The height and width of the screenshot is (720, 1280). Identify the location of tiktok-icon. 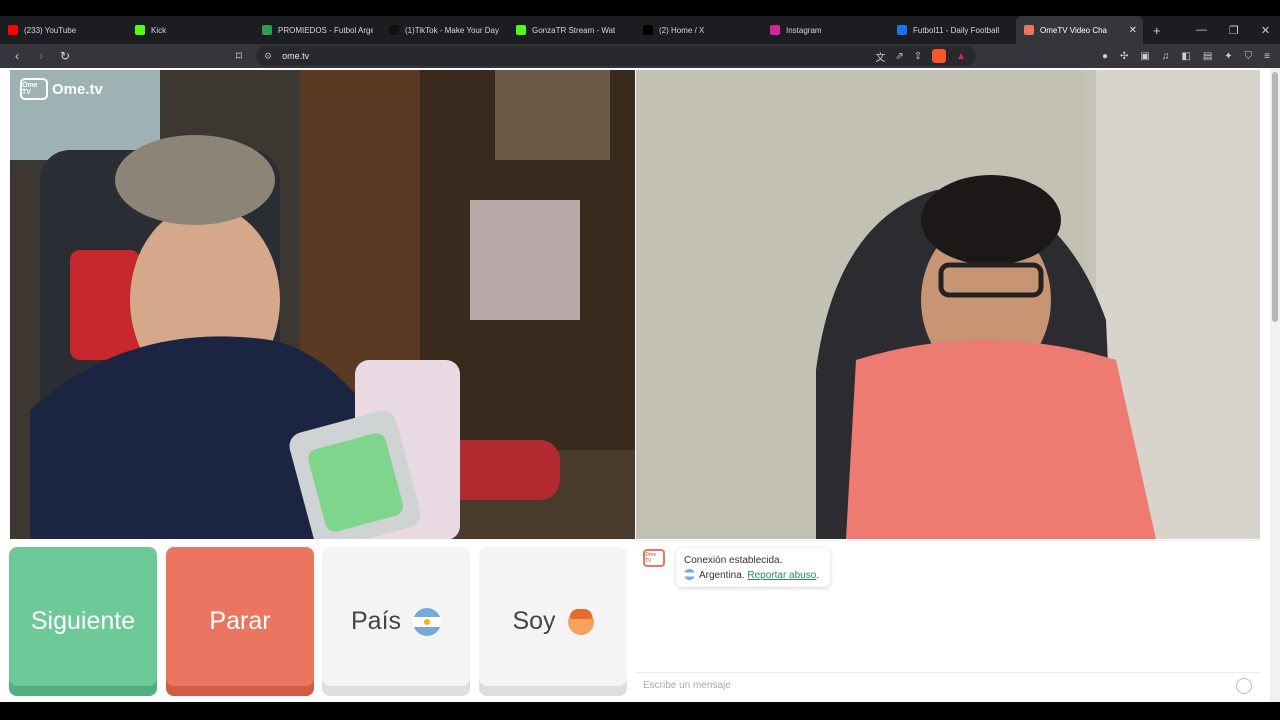
(394, 30).